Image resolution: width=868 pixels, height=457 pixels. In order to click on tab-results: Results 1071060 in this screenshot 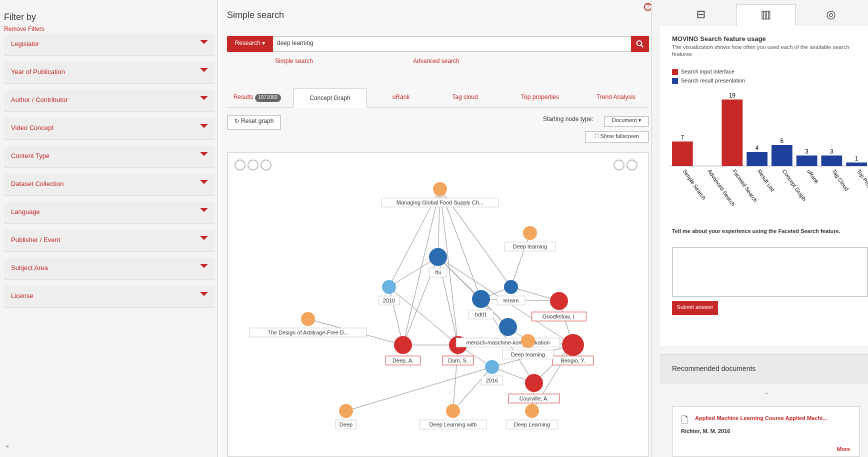, I will do `click(257, 98)`.